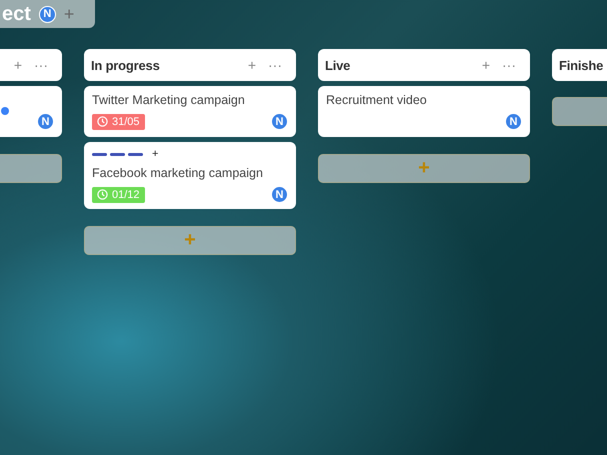 The height and width of the screenshot is (455, 607). What do you see at coordinates (338, 65) in the screenshot?
I see `column-title: Live` at bounding box center [338, 65].